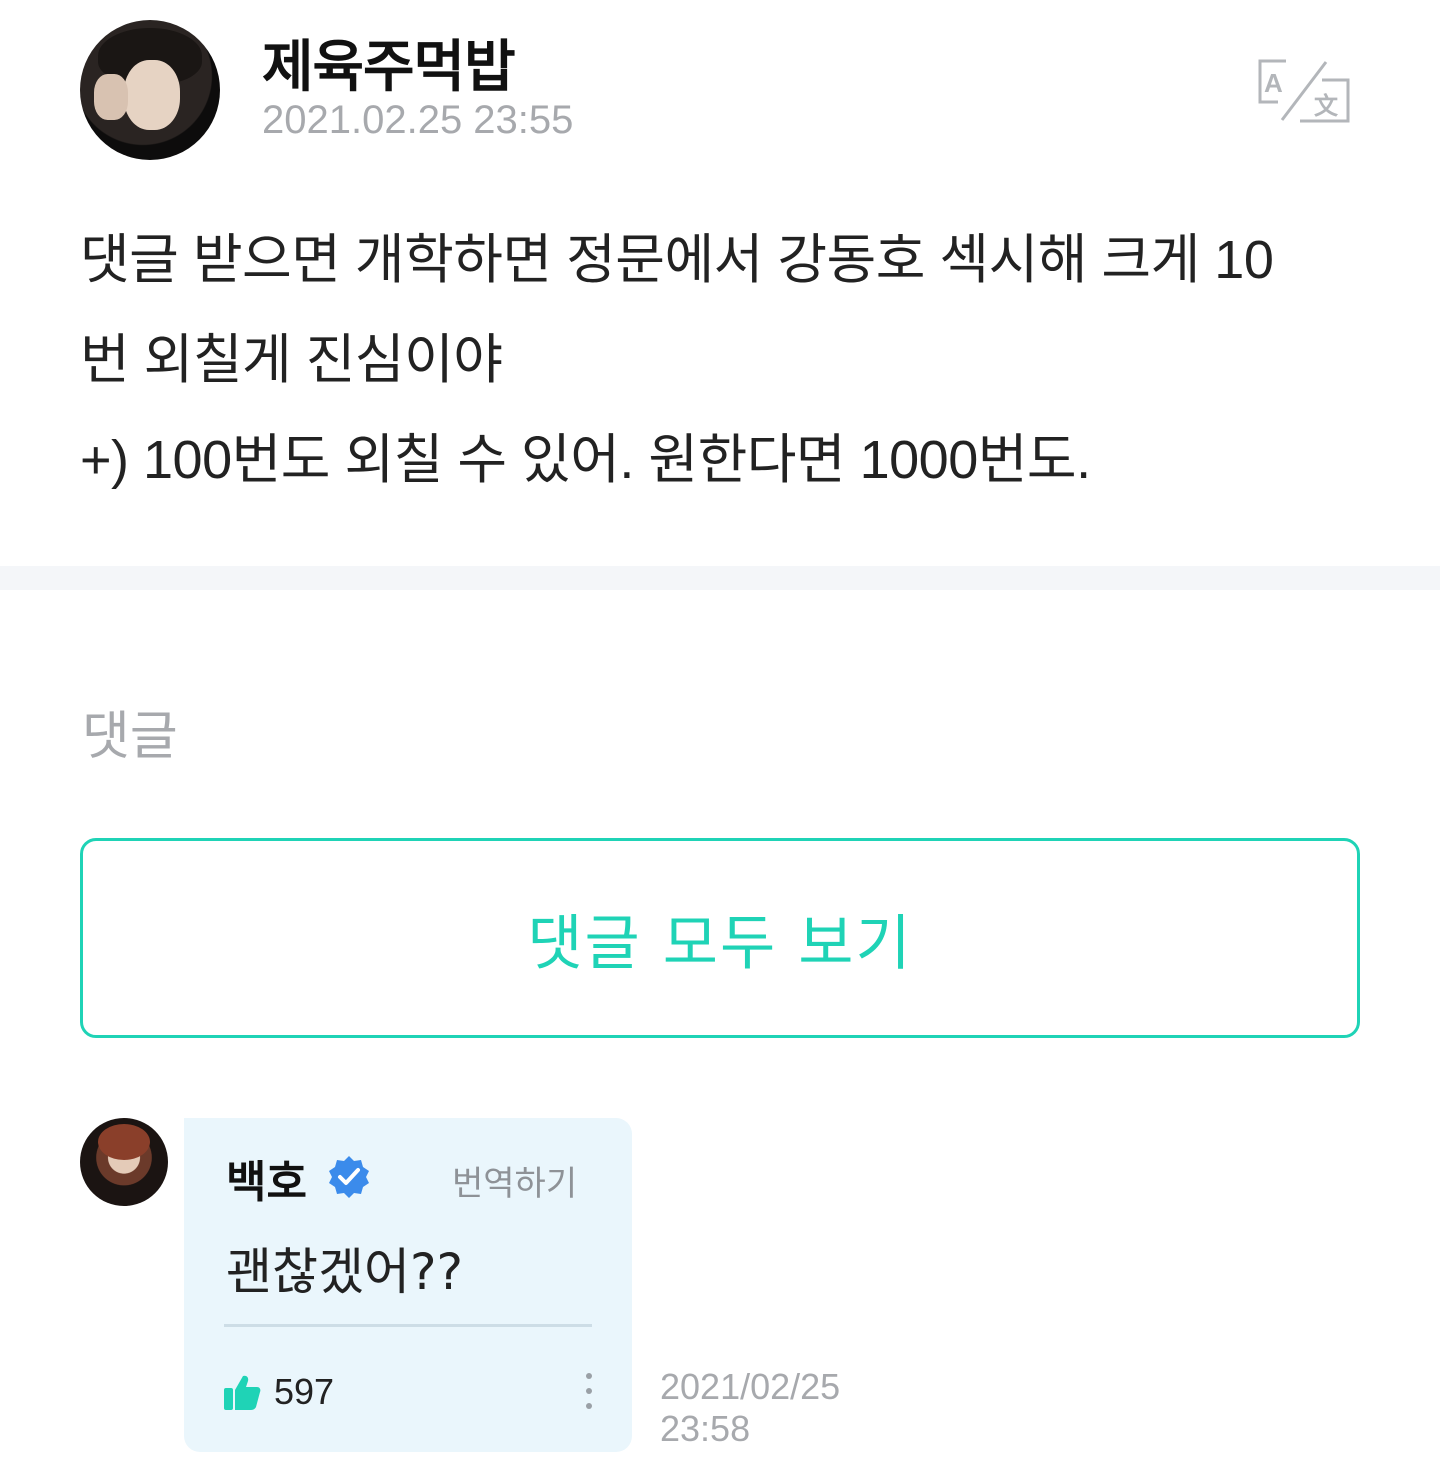 The width and height of the screenshot is (1440, 1471). I want to click on comment-timestamp: 2021/02/25 23:58, so click(750, 1408).